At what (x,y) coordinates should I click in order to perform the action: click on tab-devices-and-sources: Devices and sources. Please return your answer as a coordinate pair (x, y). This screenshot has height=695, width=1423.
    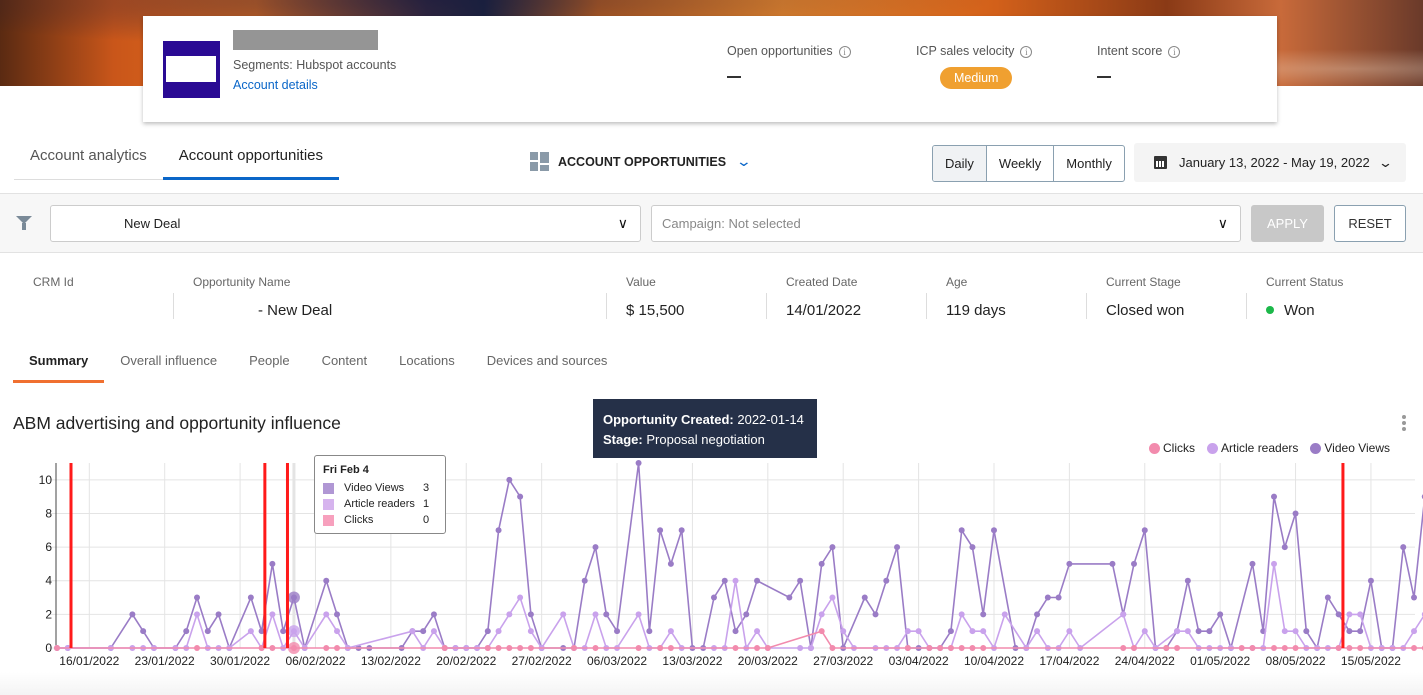
    Looking at the image, I should click on (547, 364).